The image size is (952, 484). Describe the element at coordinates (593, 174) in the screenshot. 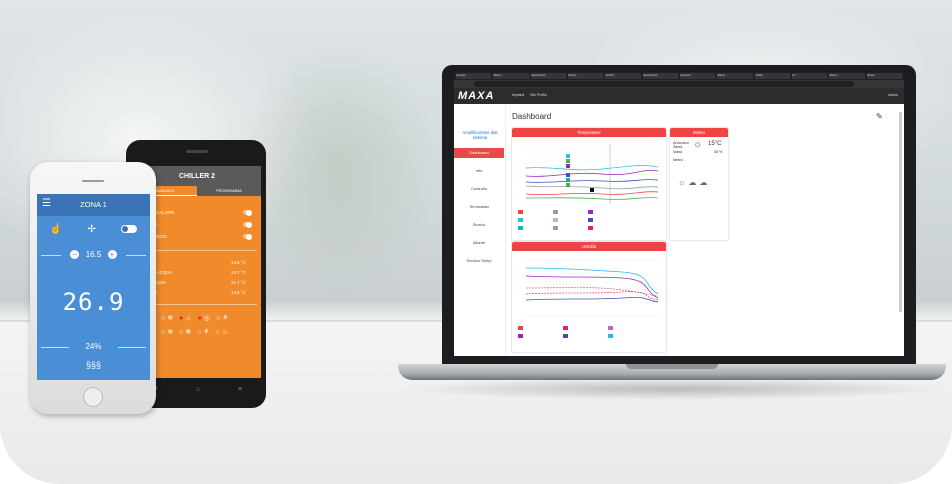

I see `temperature-chart` at that location.